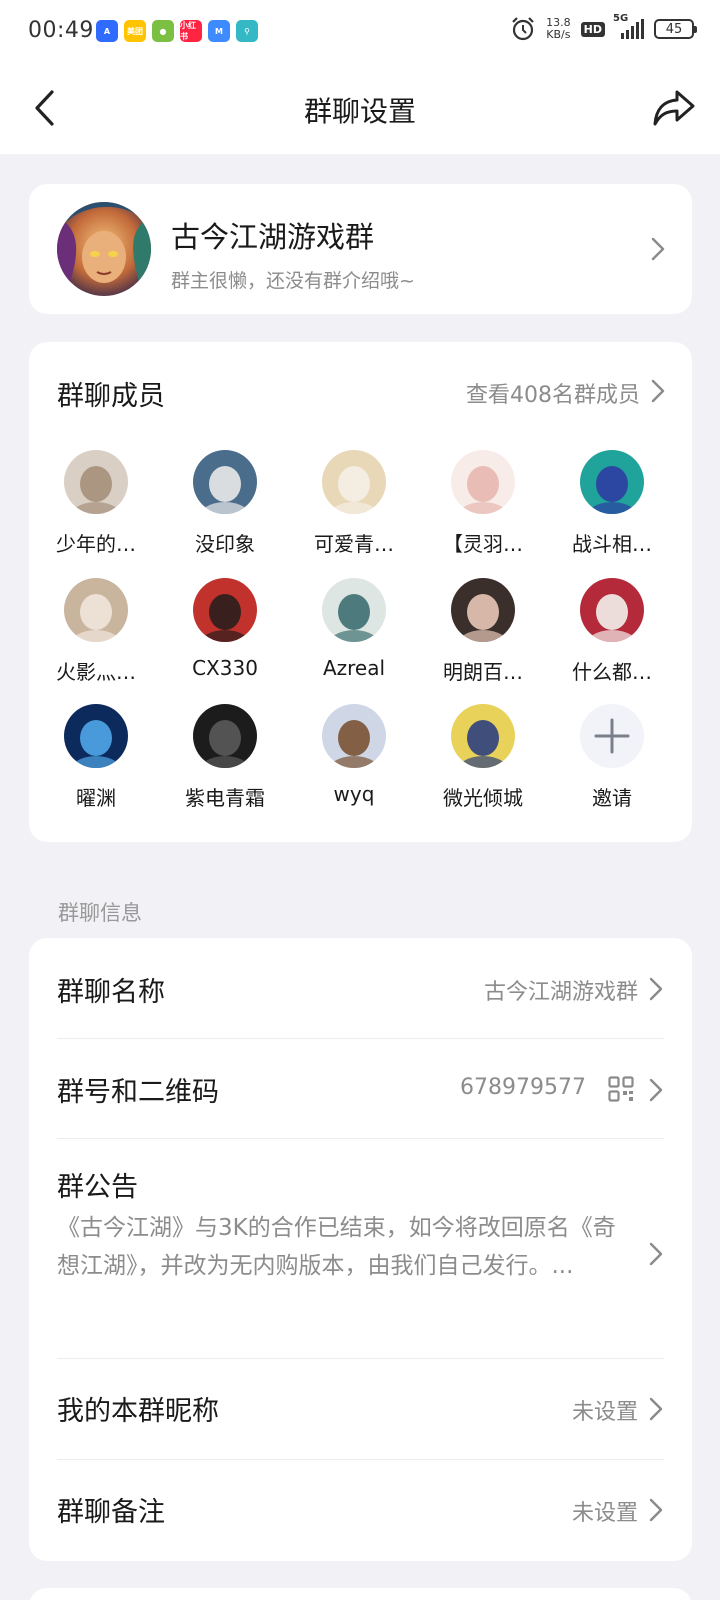 The image size is (720, 1600). Describe the element at coordinates (293, 281) in the screenshot. I see `group-description: 群主很懒，还没有群介绍哦~` at that location.